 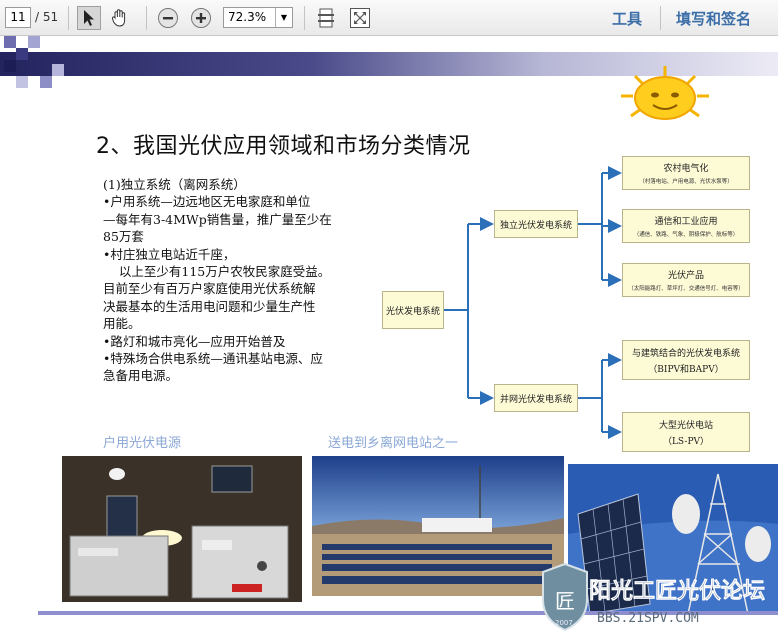 What do you see at coordinates (686, 235) in the screenshot?
I see `diagram-node-sublabel: （通信、铁路、气象、阴极保护、航标等）` at bounding box center [686, 235].